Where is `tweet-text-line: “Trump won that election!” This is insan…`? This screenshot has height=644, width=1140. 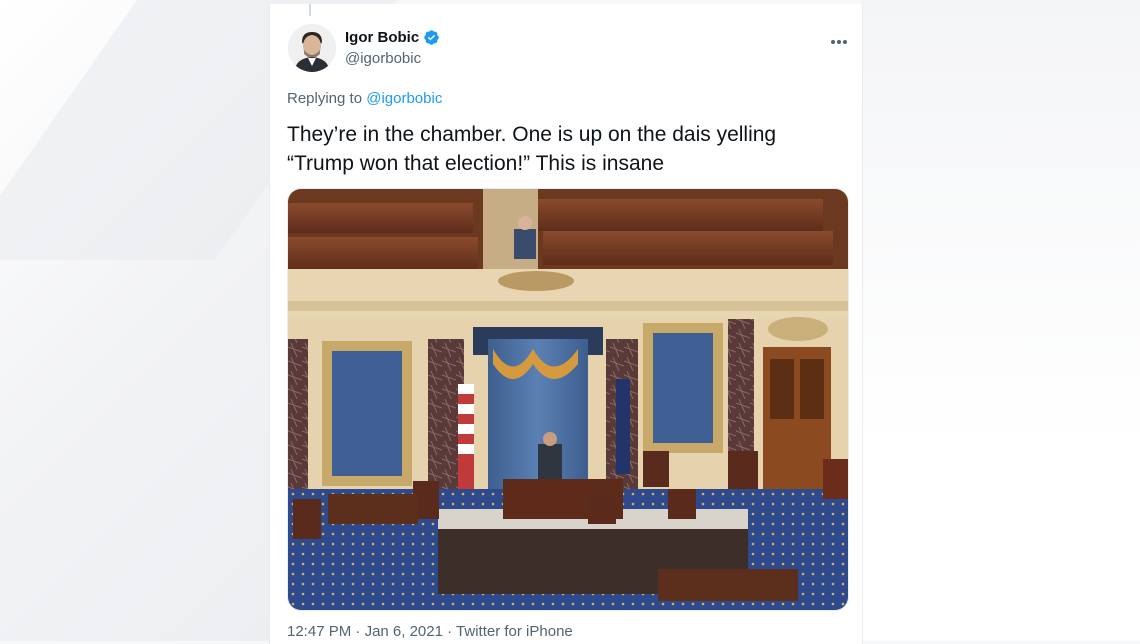 tweet-text-line: “Trump won that election!” This is insan… is located at coordinates (475, 163).